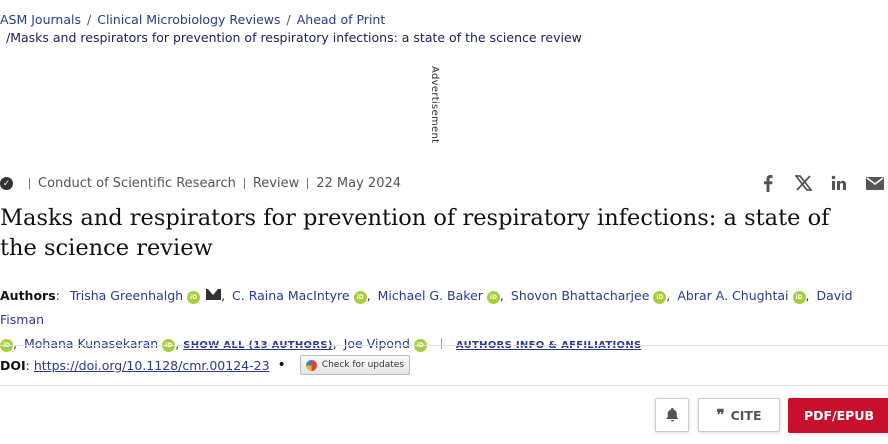 Image resolution: width=888 pixels, height=444 pixels. Describe the element at coordinates (746, 415) in the screenshot. I see `cite-button-label: CITE` at that location.